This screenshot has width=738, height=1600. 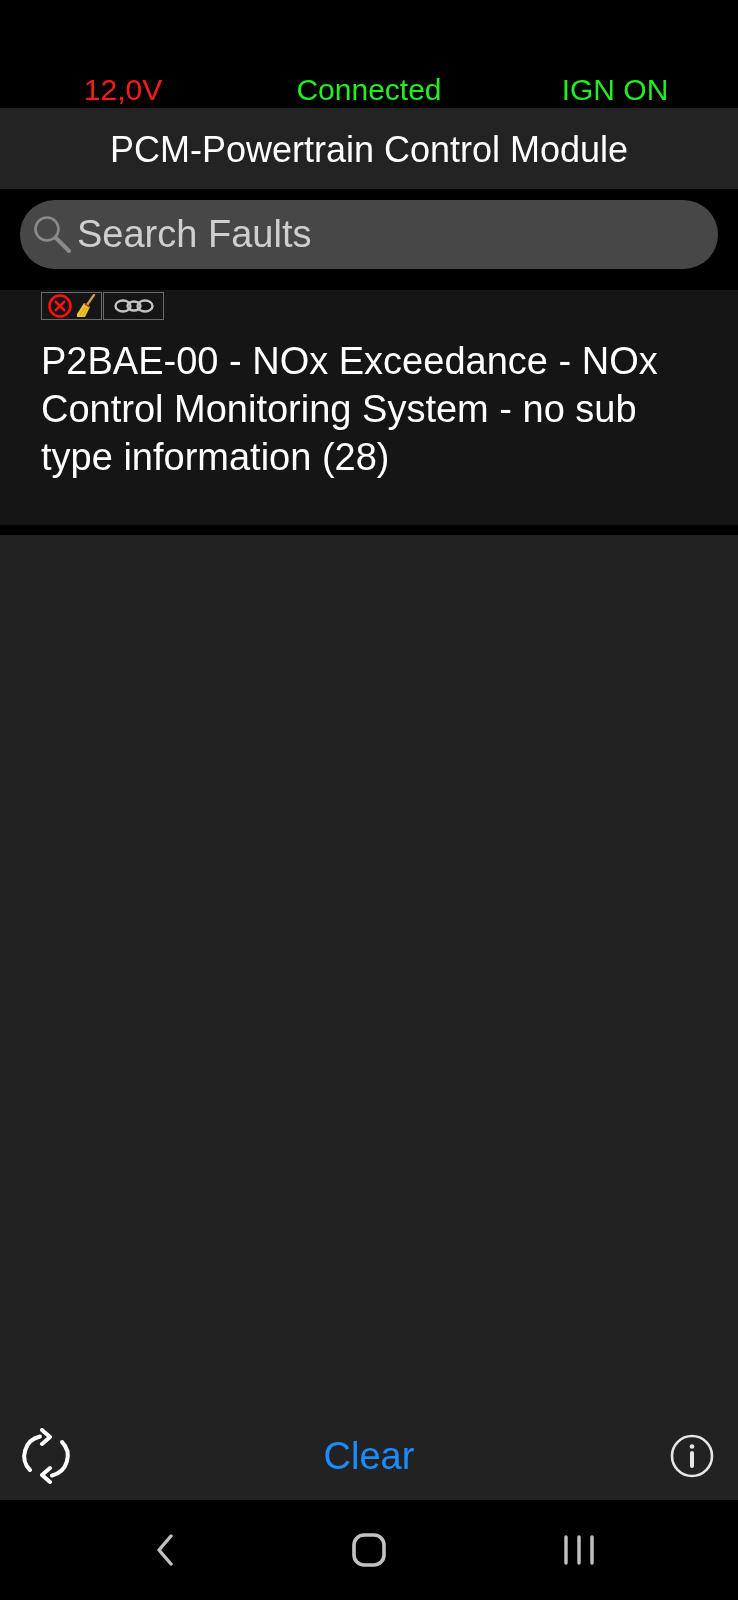 I want to click on status-text: Connected, so click(x=369, y=90).